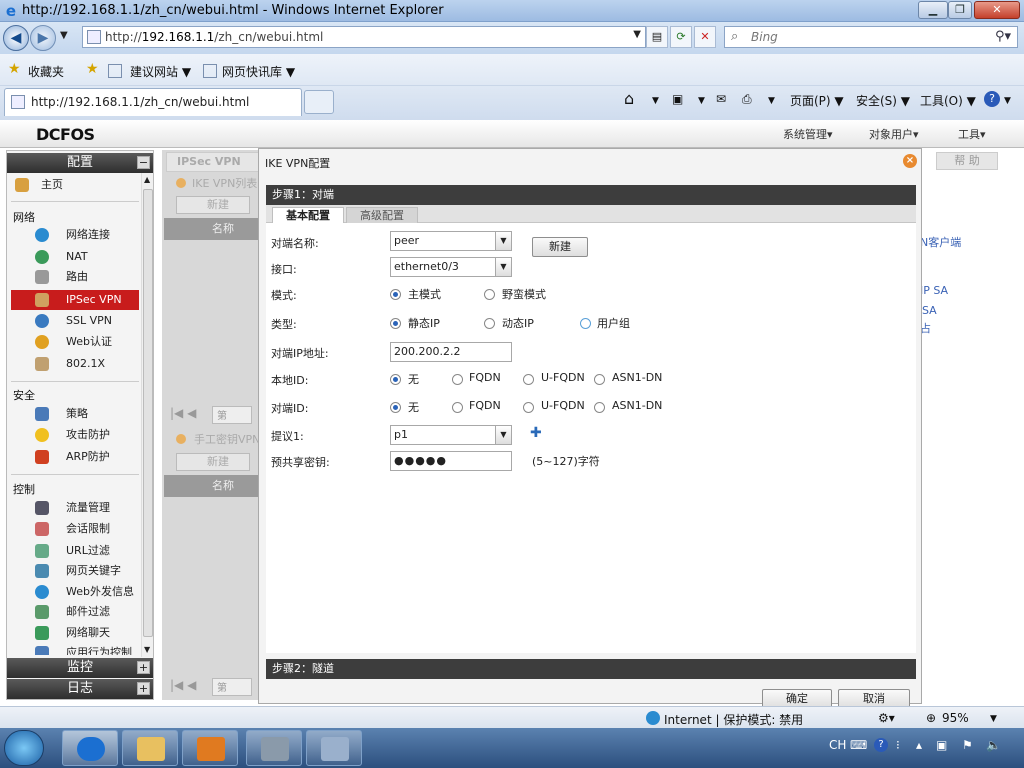  What do you see at coordinates (452, 241) in the screenshot?
I see `peer-name-select: peer ▼` at bounding box center [452, 241].